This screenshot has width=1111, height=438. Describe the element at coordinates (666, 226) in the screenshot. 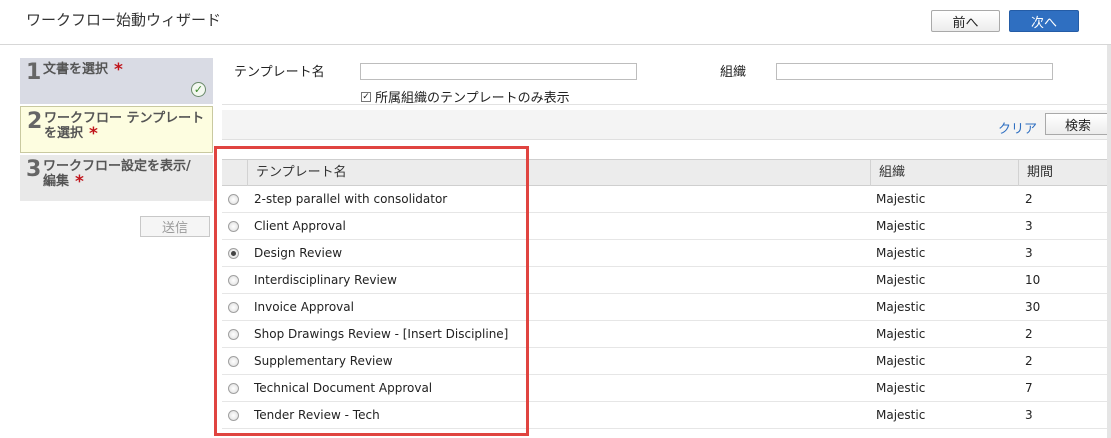

I see `table-row: Client Approval Majestic 3` at that location.